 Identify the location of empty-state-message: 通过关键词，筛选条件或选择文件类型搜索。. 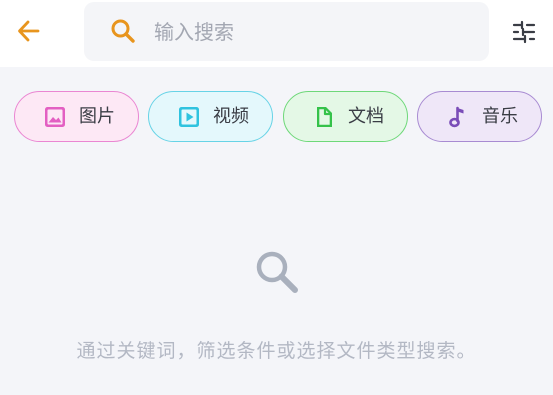
(276, 351).